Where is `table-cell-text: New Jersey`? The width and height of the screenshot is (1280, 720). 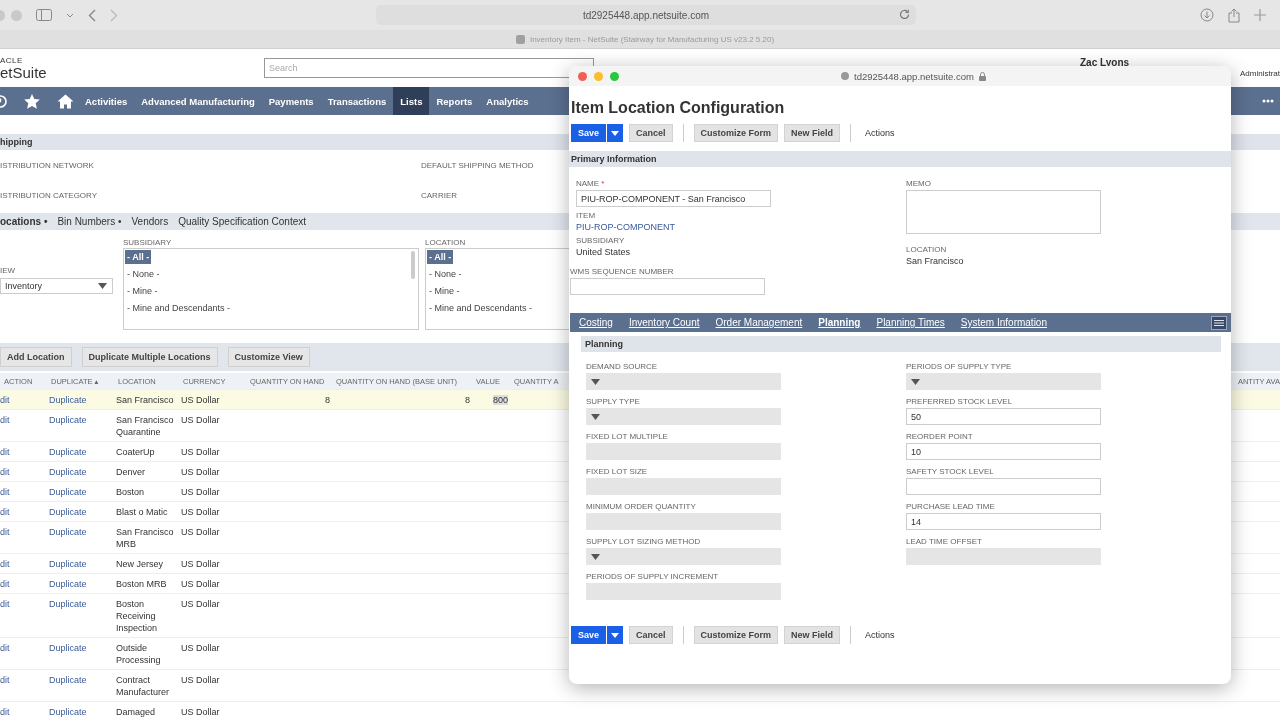 table-cell-text: New Jersey is located at coordinates (139, 564).